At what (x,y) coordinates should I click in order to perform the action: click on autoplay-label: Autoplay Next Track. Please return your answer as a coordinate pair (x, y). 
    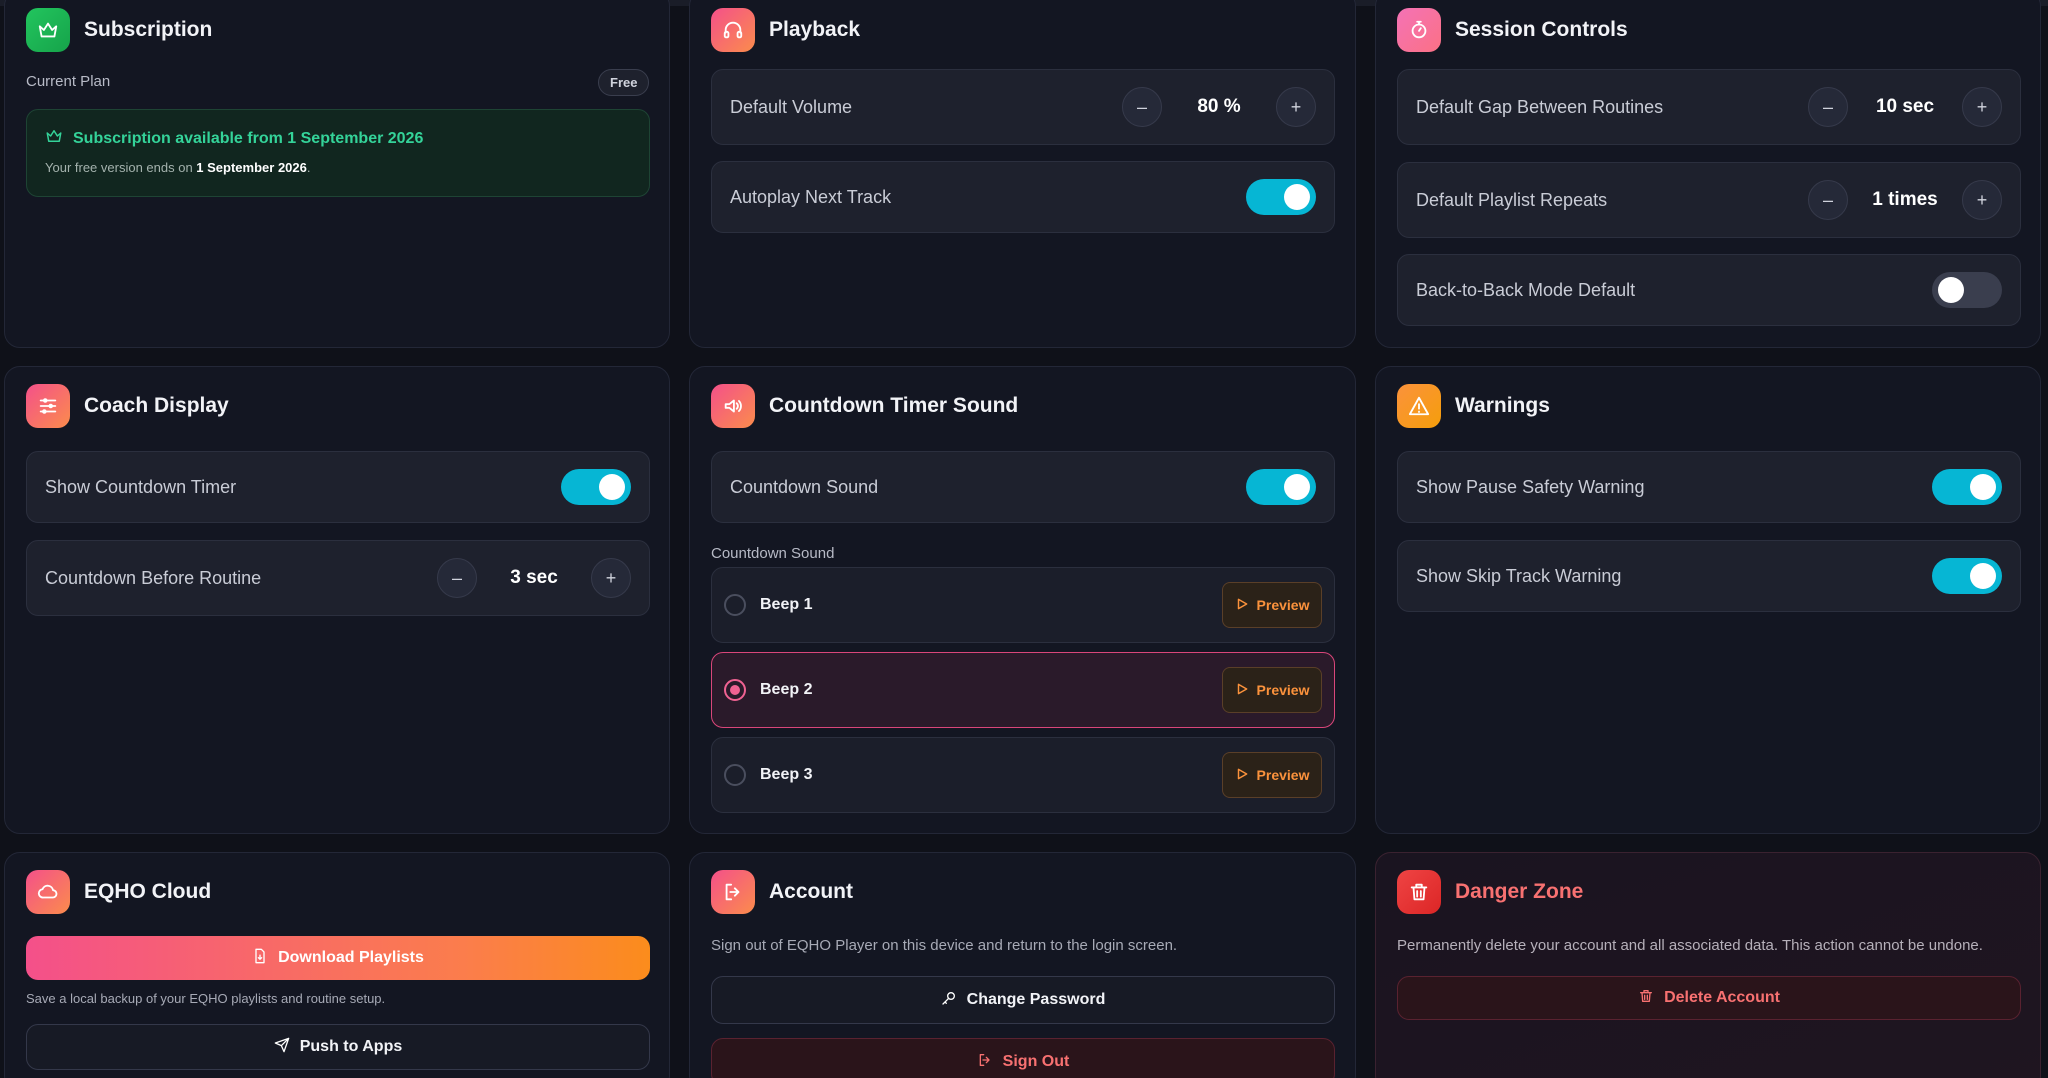
    Looking at the image, I should click on (811, 196).